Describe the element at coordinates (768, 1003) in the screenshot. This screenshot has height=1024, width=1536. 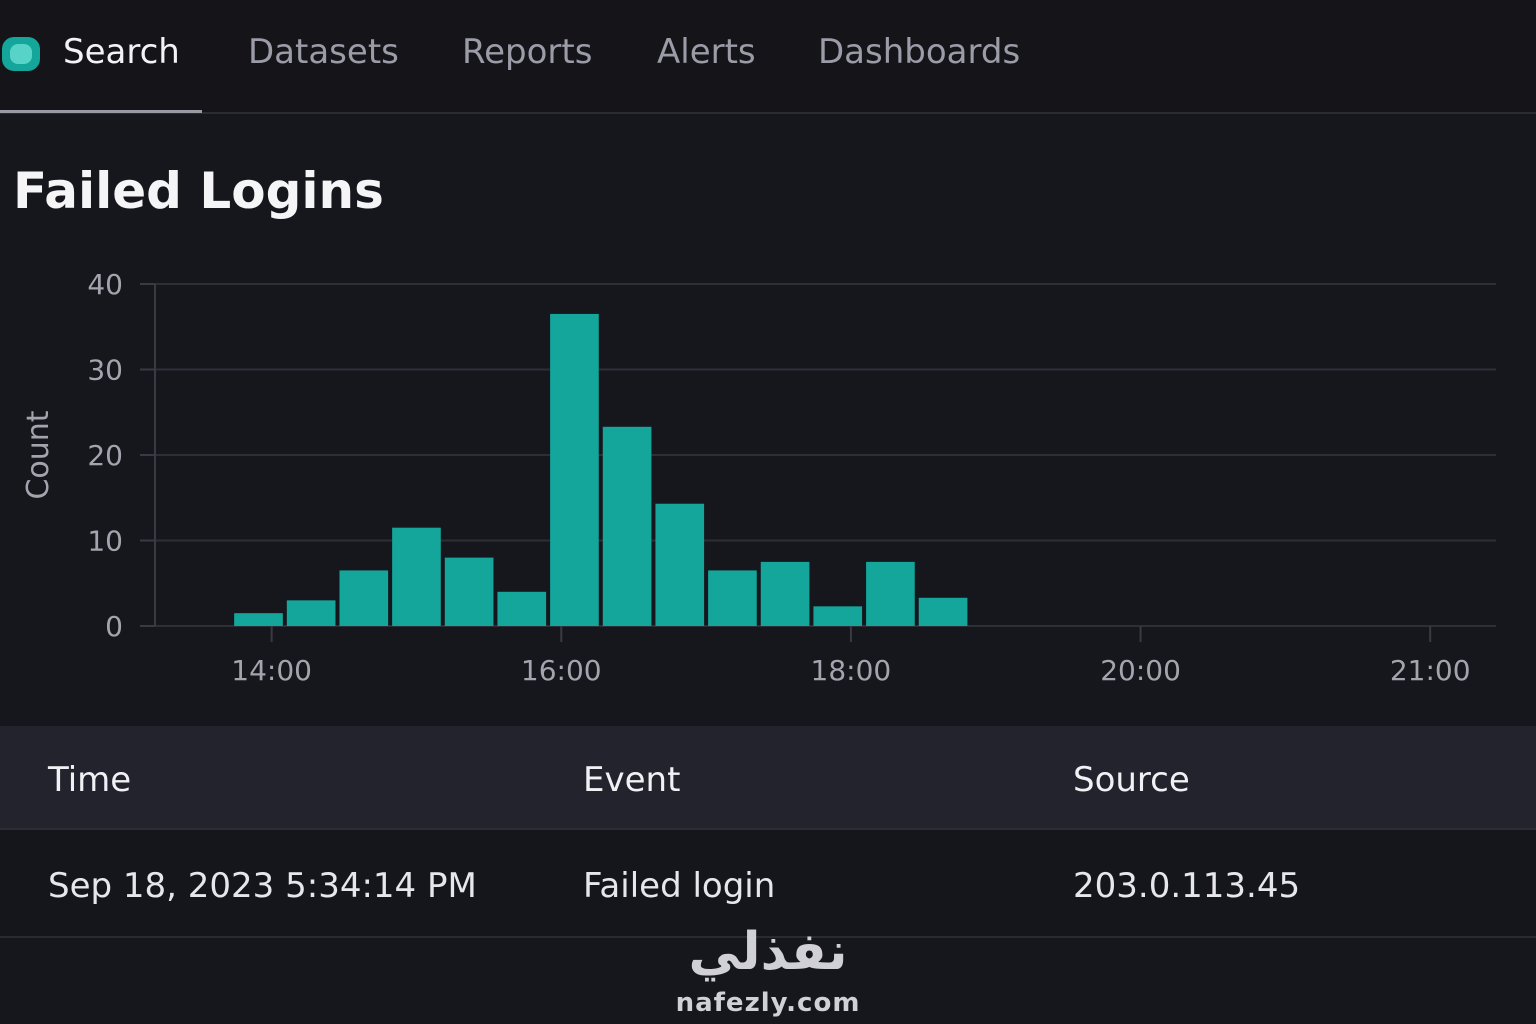
I see `watermark-domain: nafezly.com` at that location.